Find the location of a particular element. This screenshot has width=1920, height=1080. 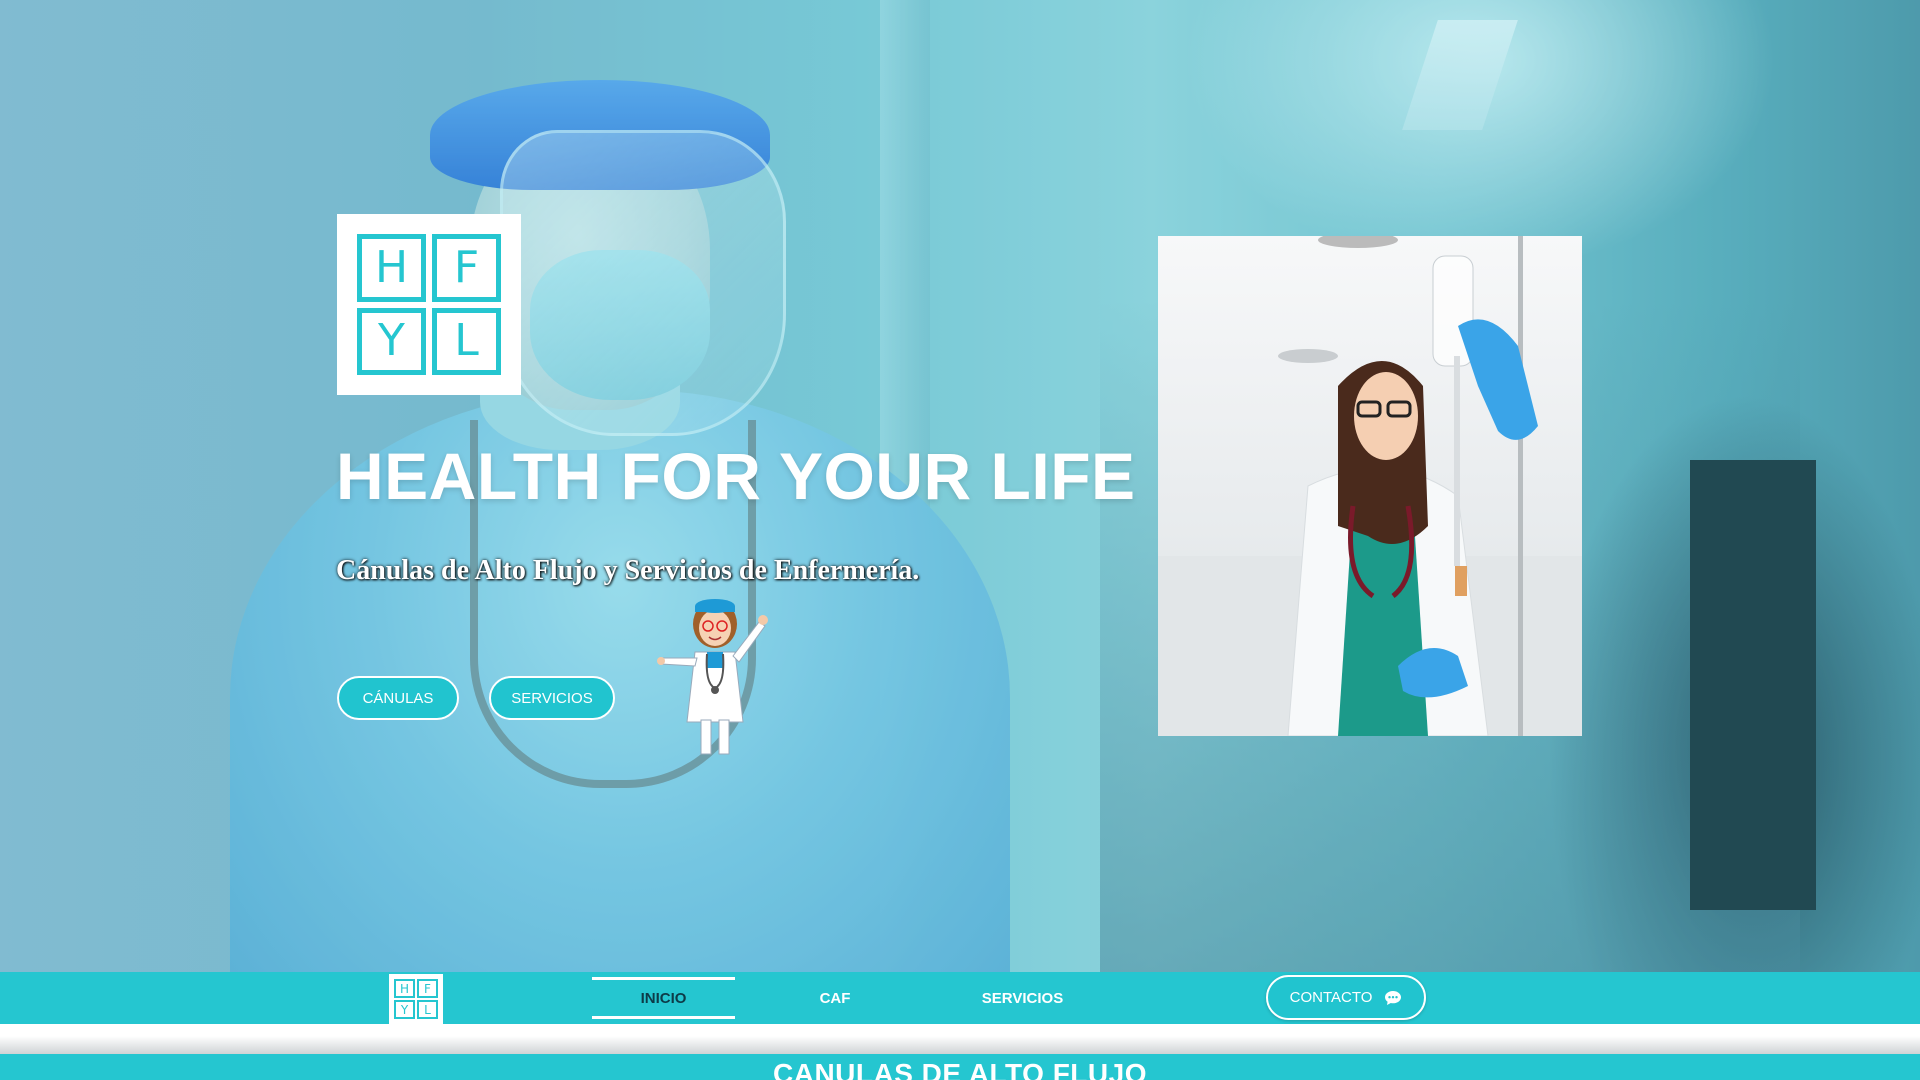

servicios-button: SERVICIOS is located at coordinates (552, 698).